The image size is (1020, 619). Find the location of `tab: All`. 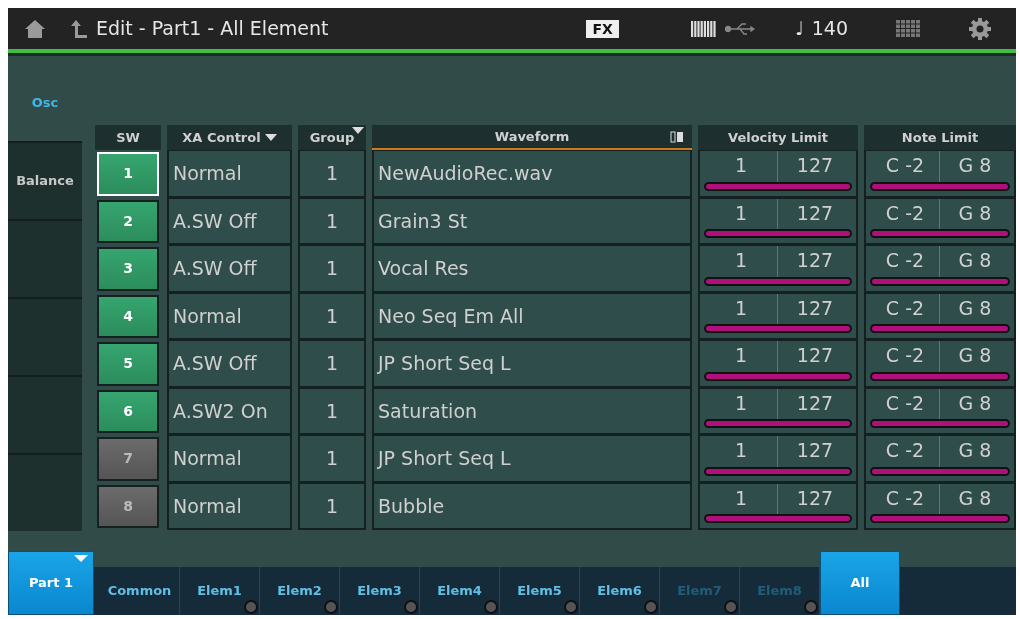

tab: All is located at coordinates (860, 583).